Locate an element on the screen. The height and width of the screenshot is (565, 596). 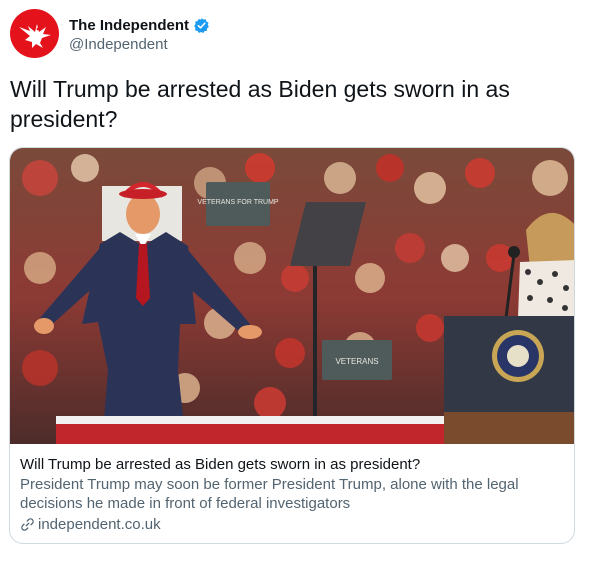
display-name: The Independent is located at coordinates (129, 25).